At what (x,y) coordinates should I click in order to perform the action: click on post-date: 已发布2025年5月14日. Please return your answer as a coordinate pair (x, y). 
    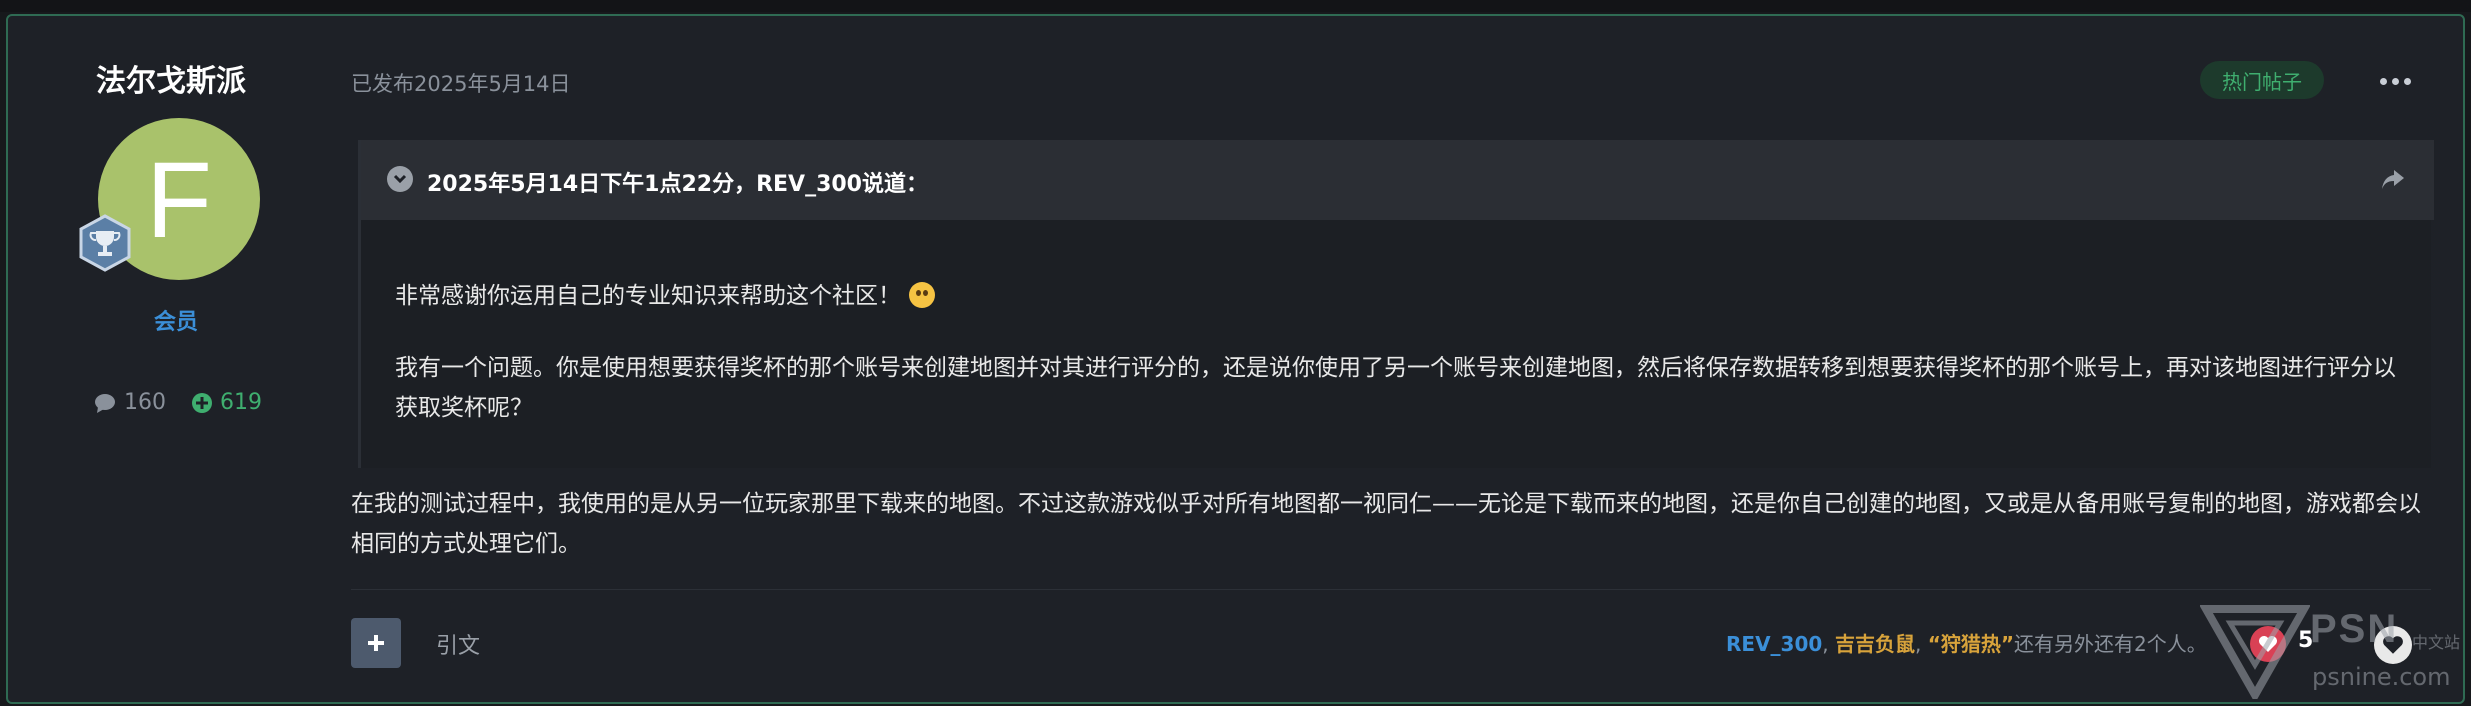
    Looking at the image, I should click on (461, 83).